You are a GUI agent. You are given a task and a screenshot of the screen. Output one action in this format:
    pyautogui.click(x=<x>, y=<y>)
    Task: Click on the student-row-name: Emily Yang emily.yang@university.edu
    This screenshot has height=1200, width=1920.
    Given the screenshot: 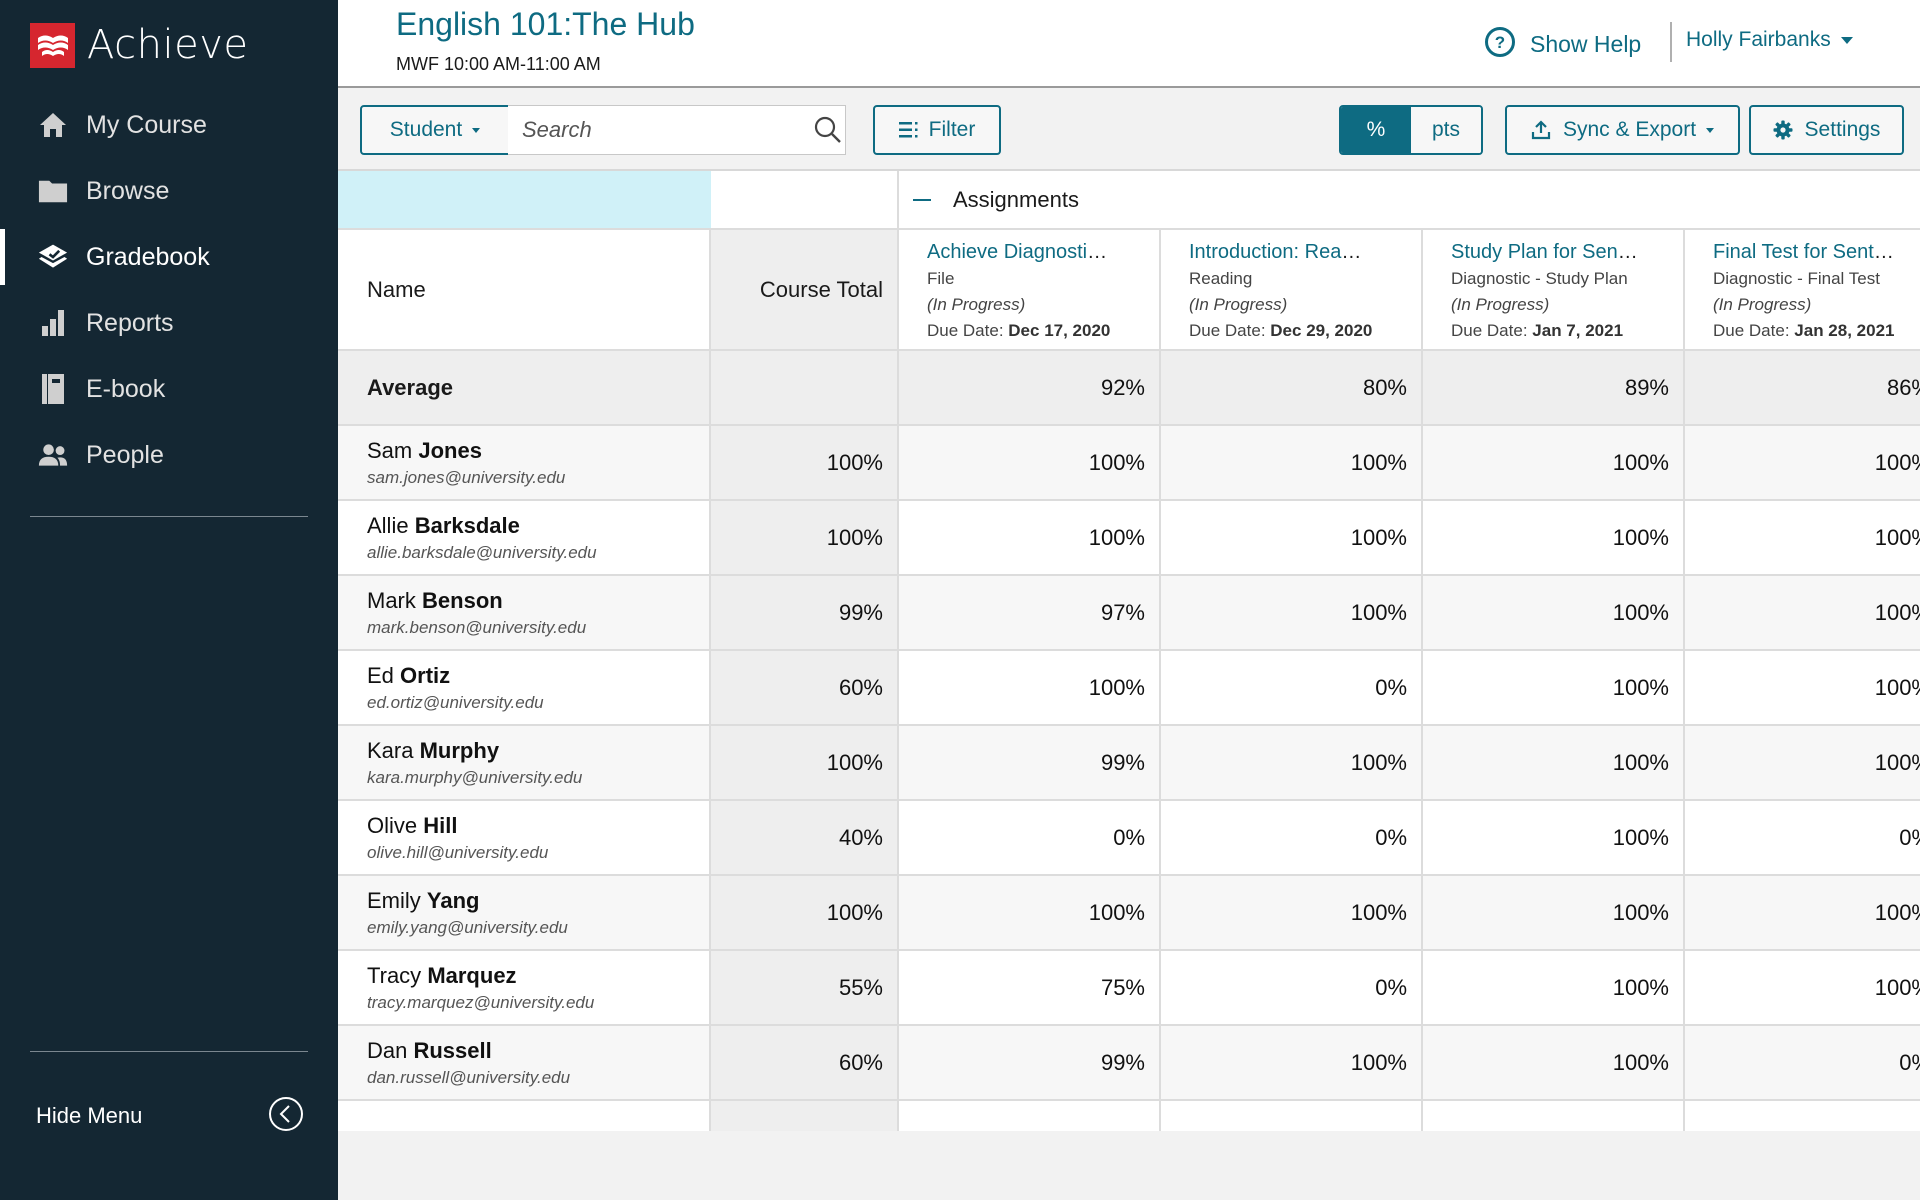 What is the action you would take?
    pyautogui.click(x=524, y=913)
    